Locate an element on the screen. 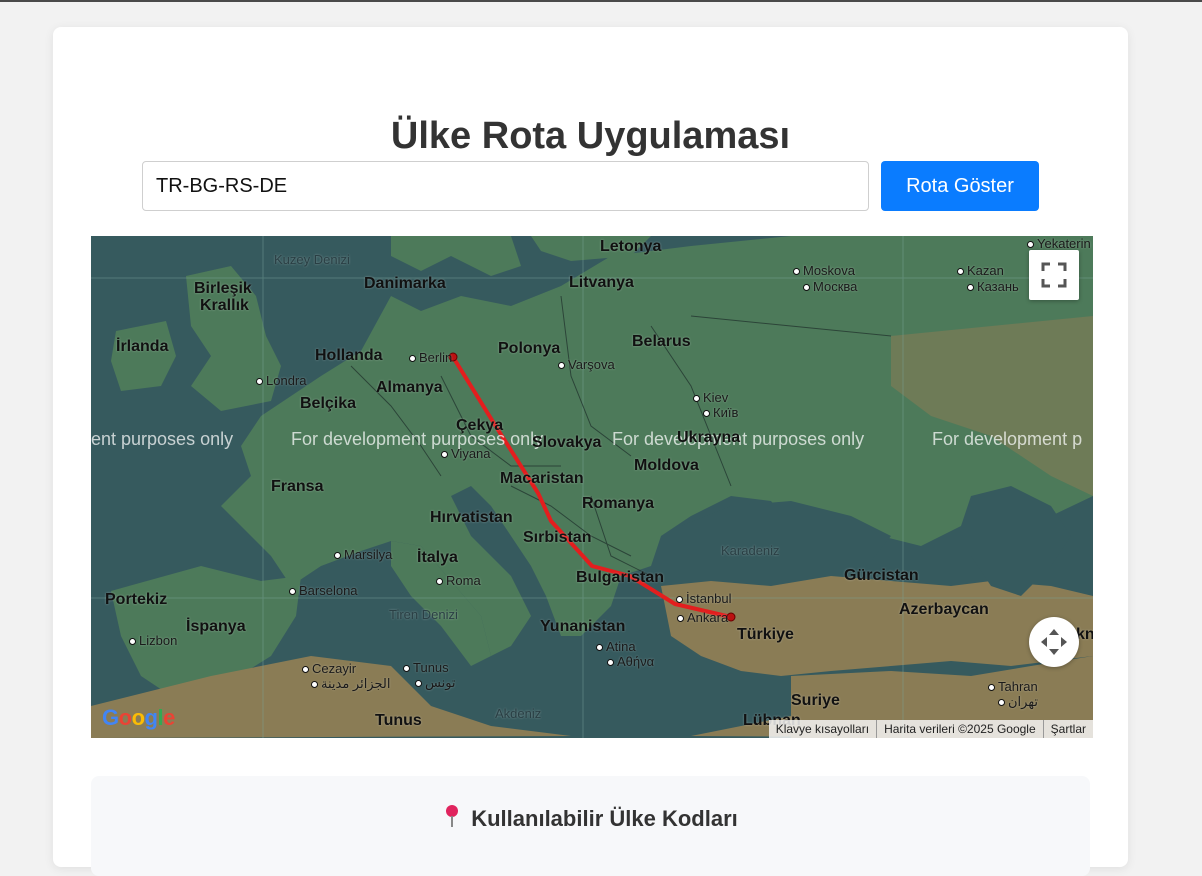  sea-label: Karadeniz is located at coordinates (750, 550).